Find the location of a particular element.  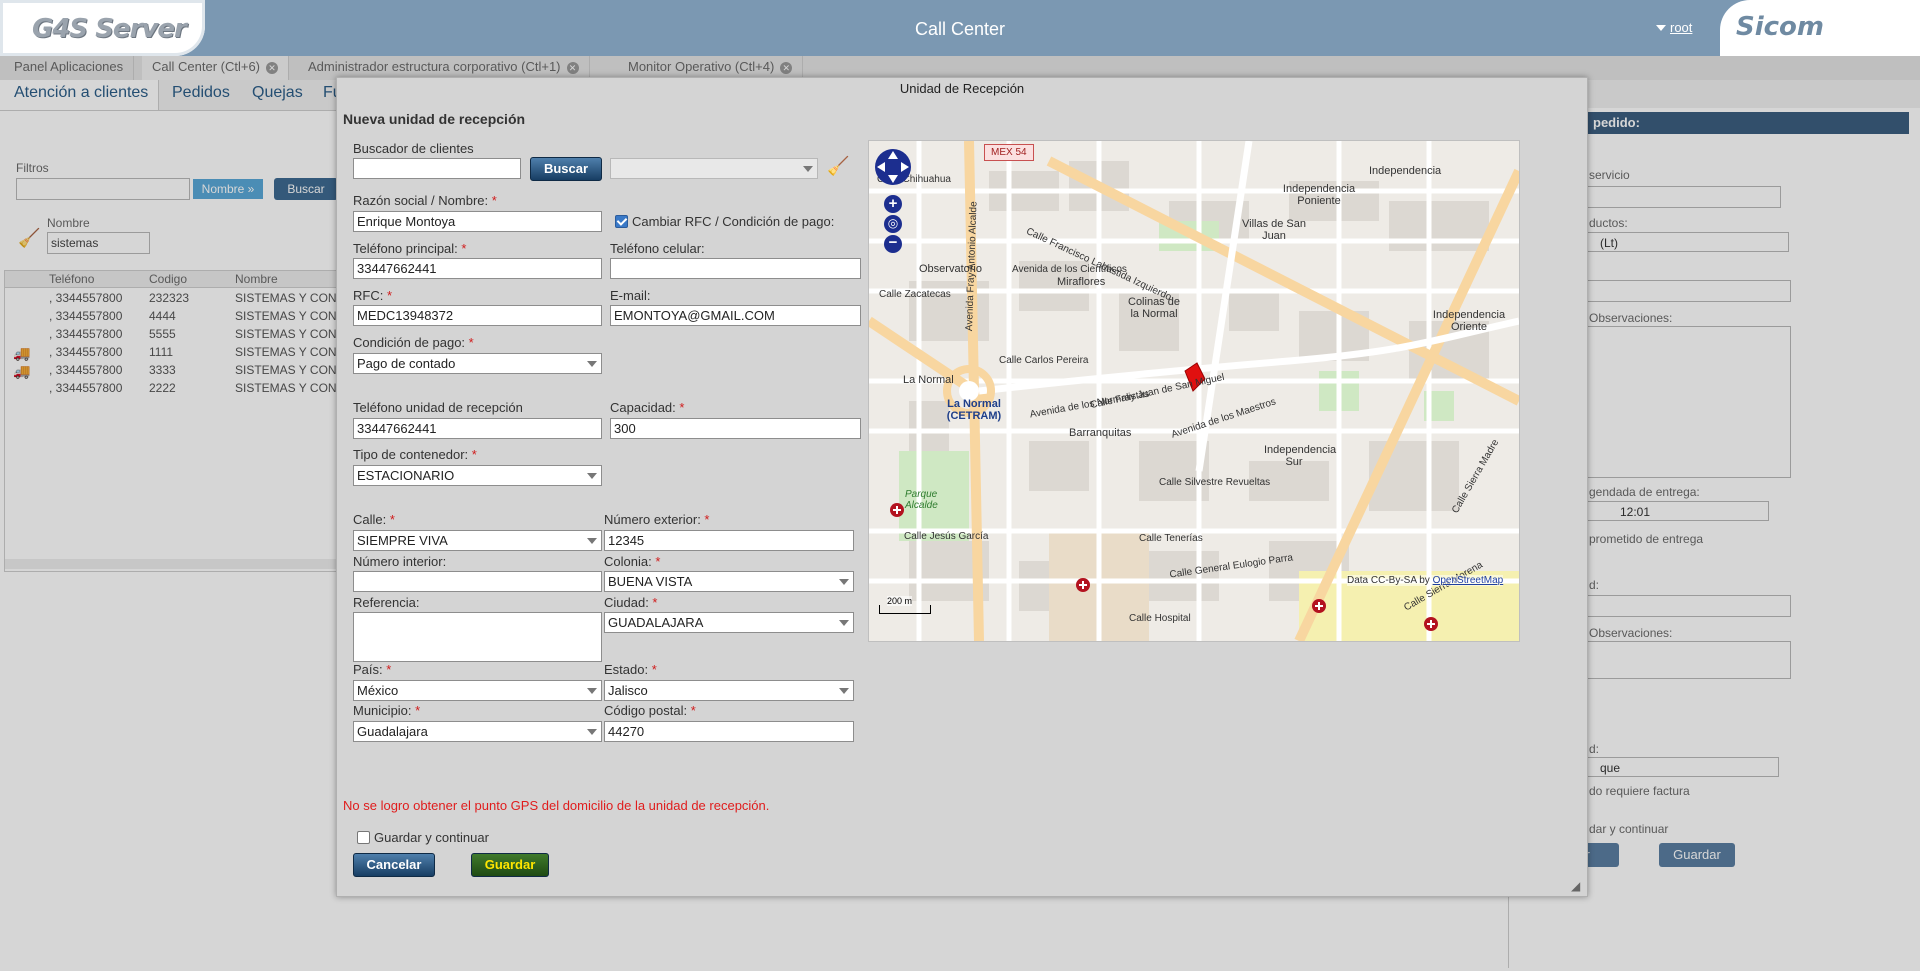

map-label: Independencia Sur is located at coordinates (1300, 456).